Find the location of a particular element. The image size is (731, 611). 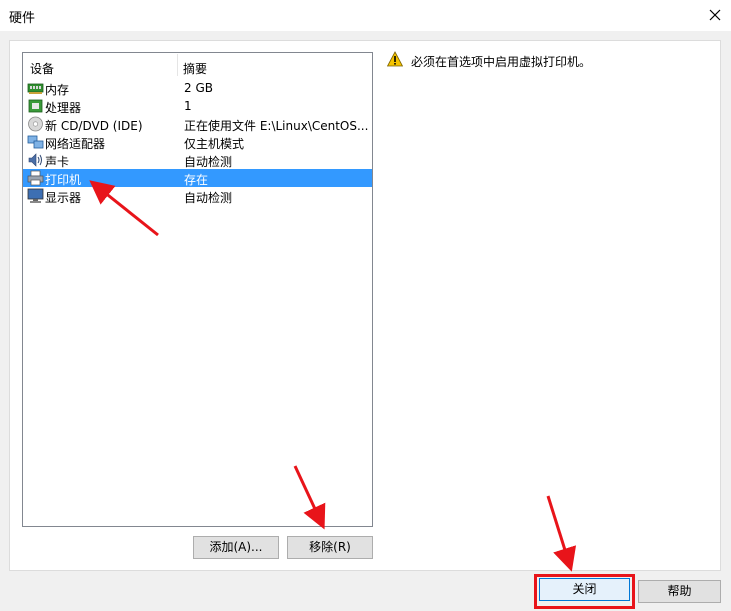

device-row-memory: 内存 2 GB is located at coordinates (197, 88).